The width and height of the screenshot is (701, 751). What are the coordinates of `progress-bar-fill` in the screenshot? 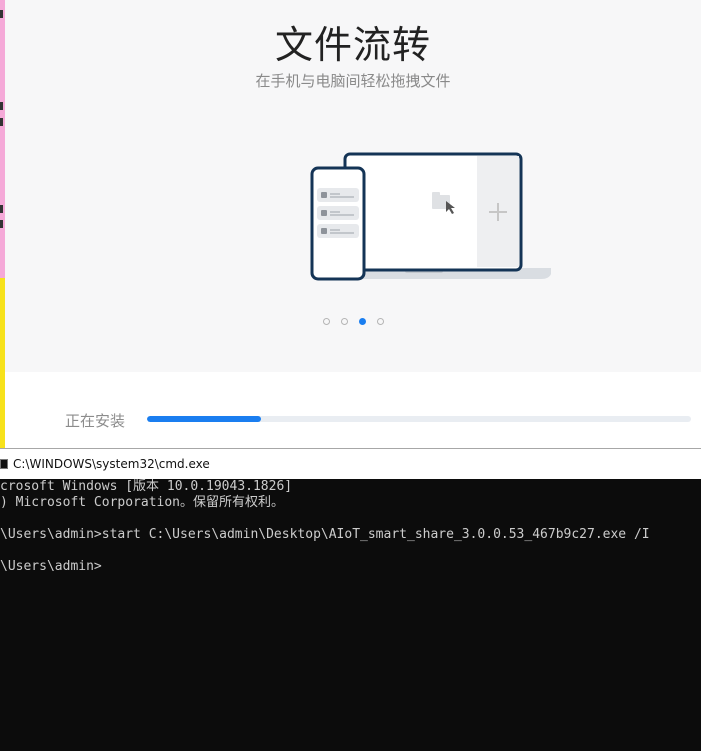 It's located at (204, 419).